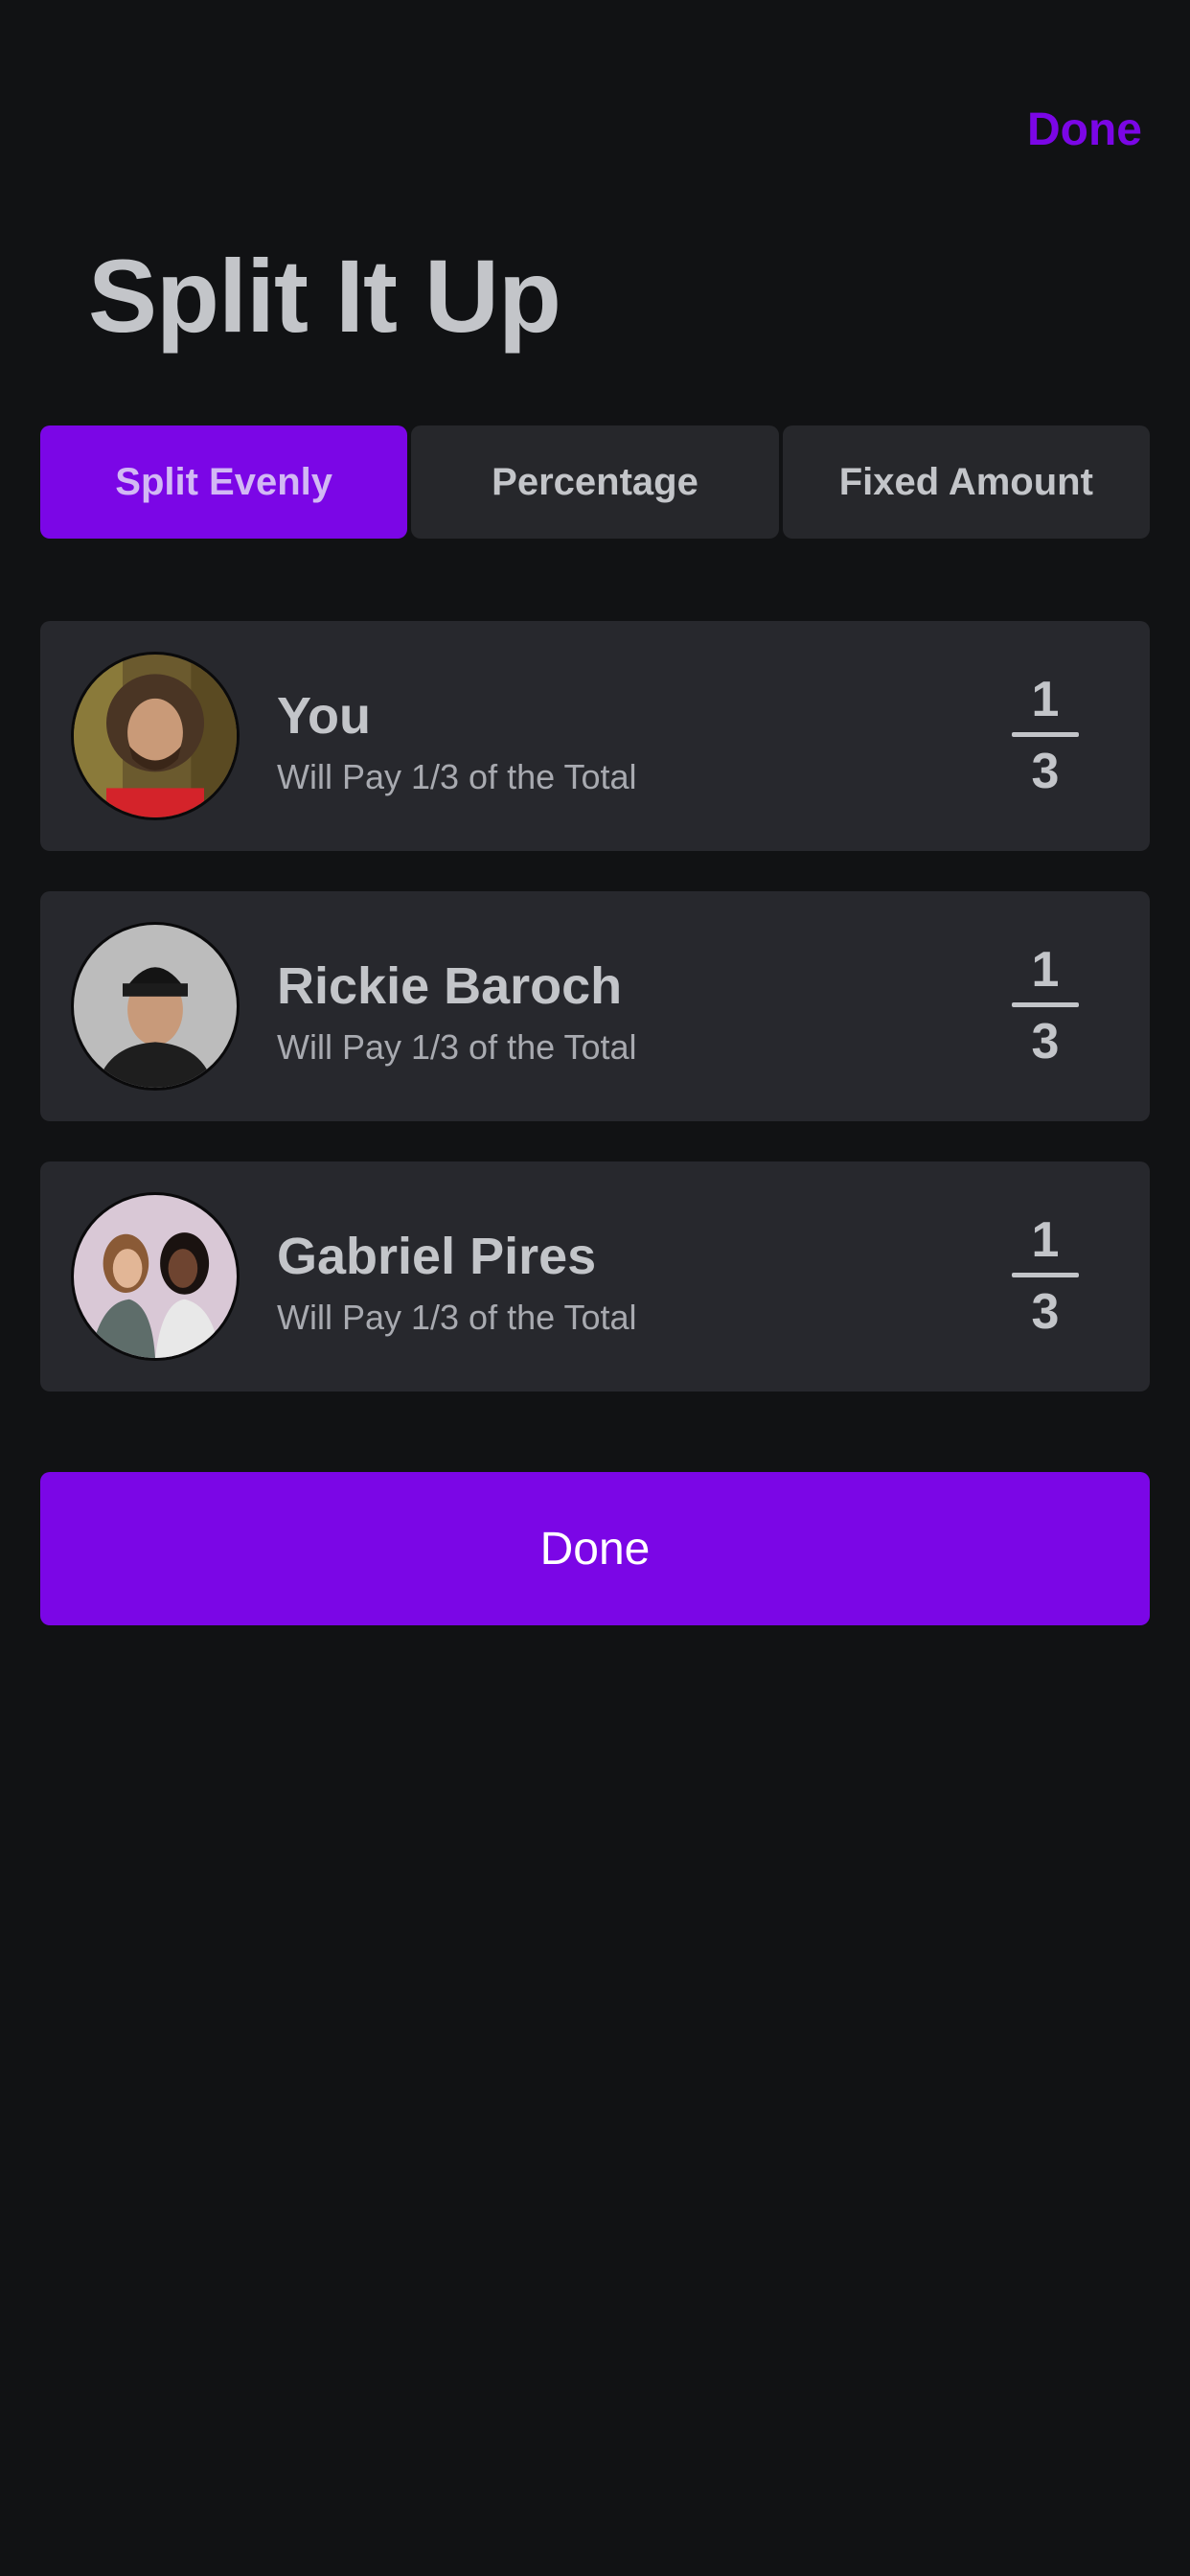 Image resolution: width=1190 pixels, height=2576 pixels. Describe the element at coordinates (595, 1548) in the screenshot. I see `done-button: Done` at that location.